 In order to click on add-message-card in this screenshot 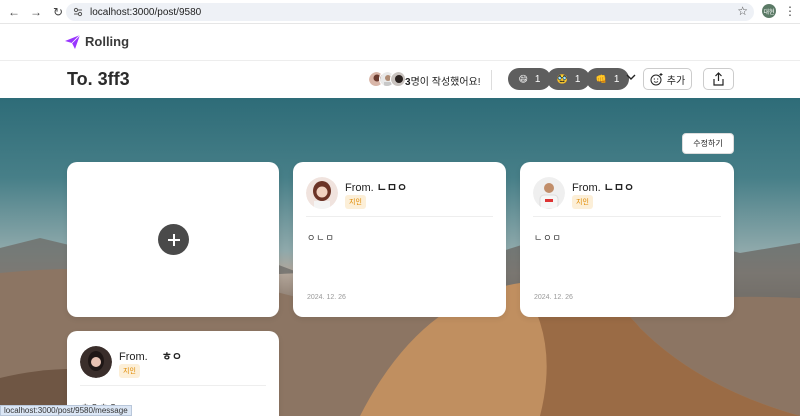, I will do `click(173, 239)`.